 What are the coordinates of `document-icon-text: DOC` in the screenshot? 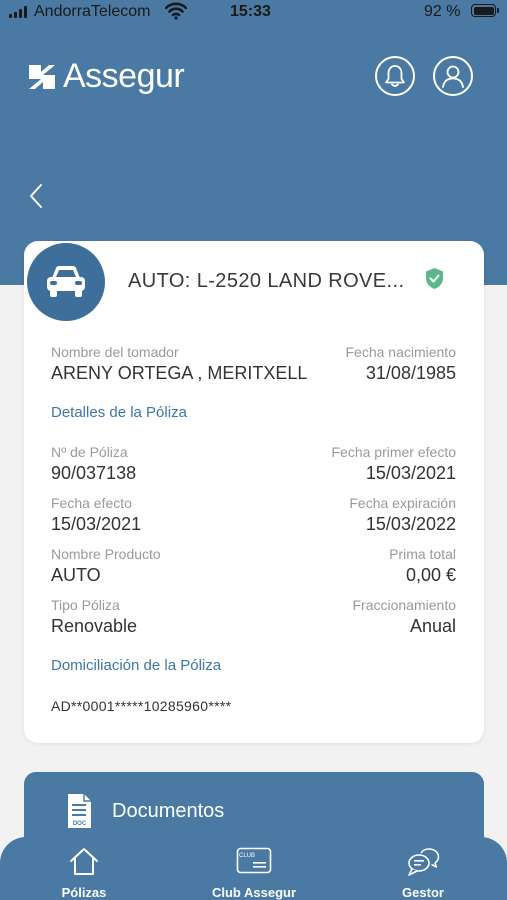 It's located at (80, 824).